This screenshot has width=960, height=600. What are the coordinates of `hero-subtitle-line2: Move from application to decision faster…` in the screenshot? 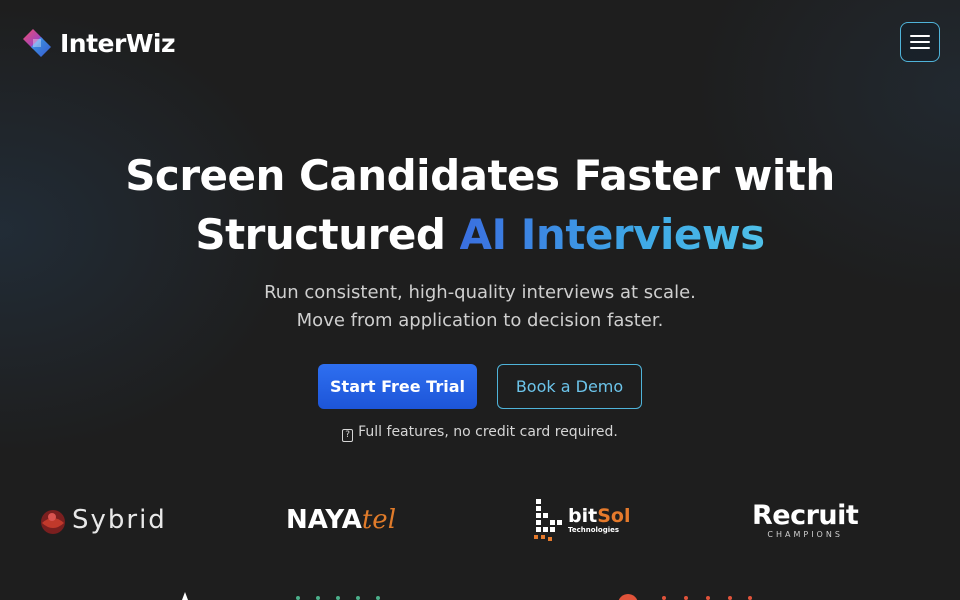 It's located at (480, 320).